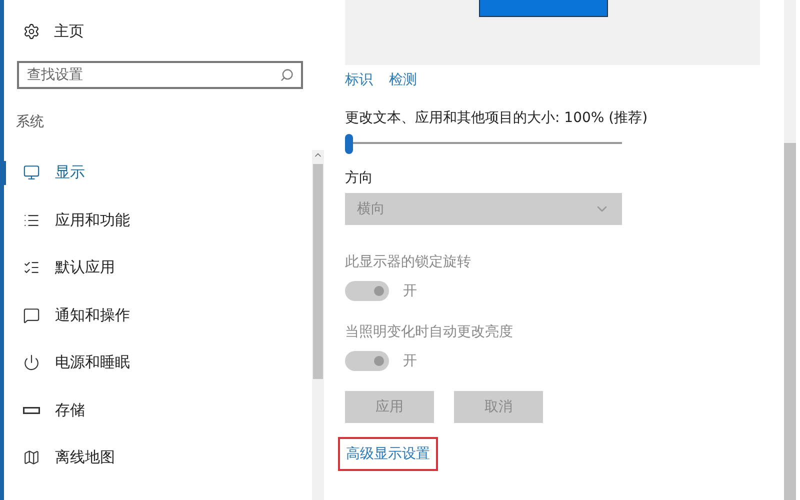  What do you see at coordinates (31, 410) in the screenshot?
I see `storage-icon` at bounding box center [31, 410].